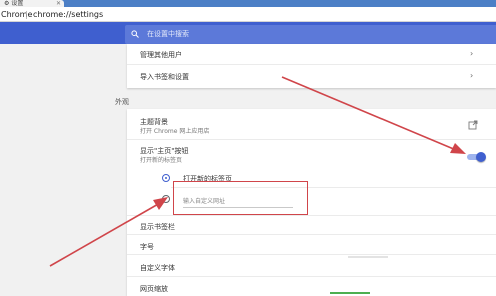 Image resolution: width=496 pixels, height=296 pixels. I want to click on search-icon, so click(135, 34).